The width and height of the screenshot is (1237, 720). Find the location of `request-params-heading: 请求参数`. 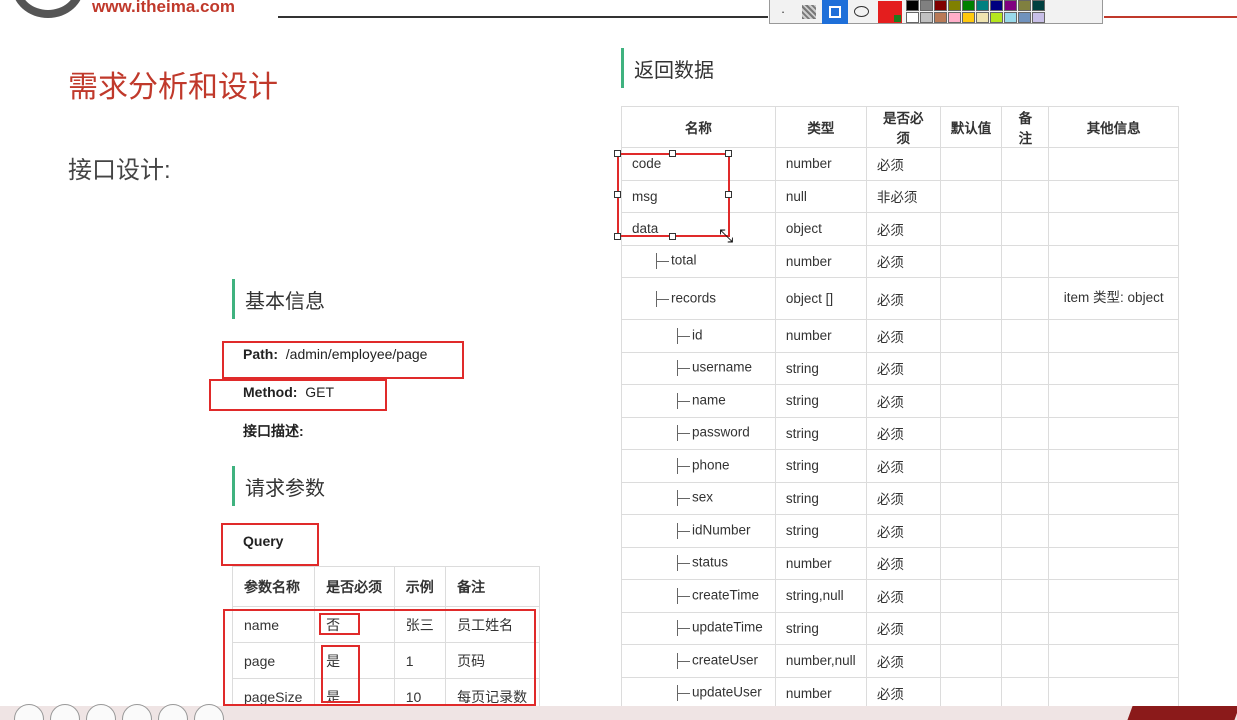

request-params-heading: 请求参数 is located at coordinates (278, 486).